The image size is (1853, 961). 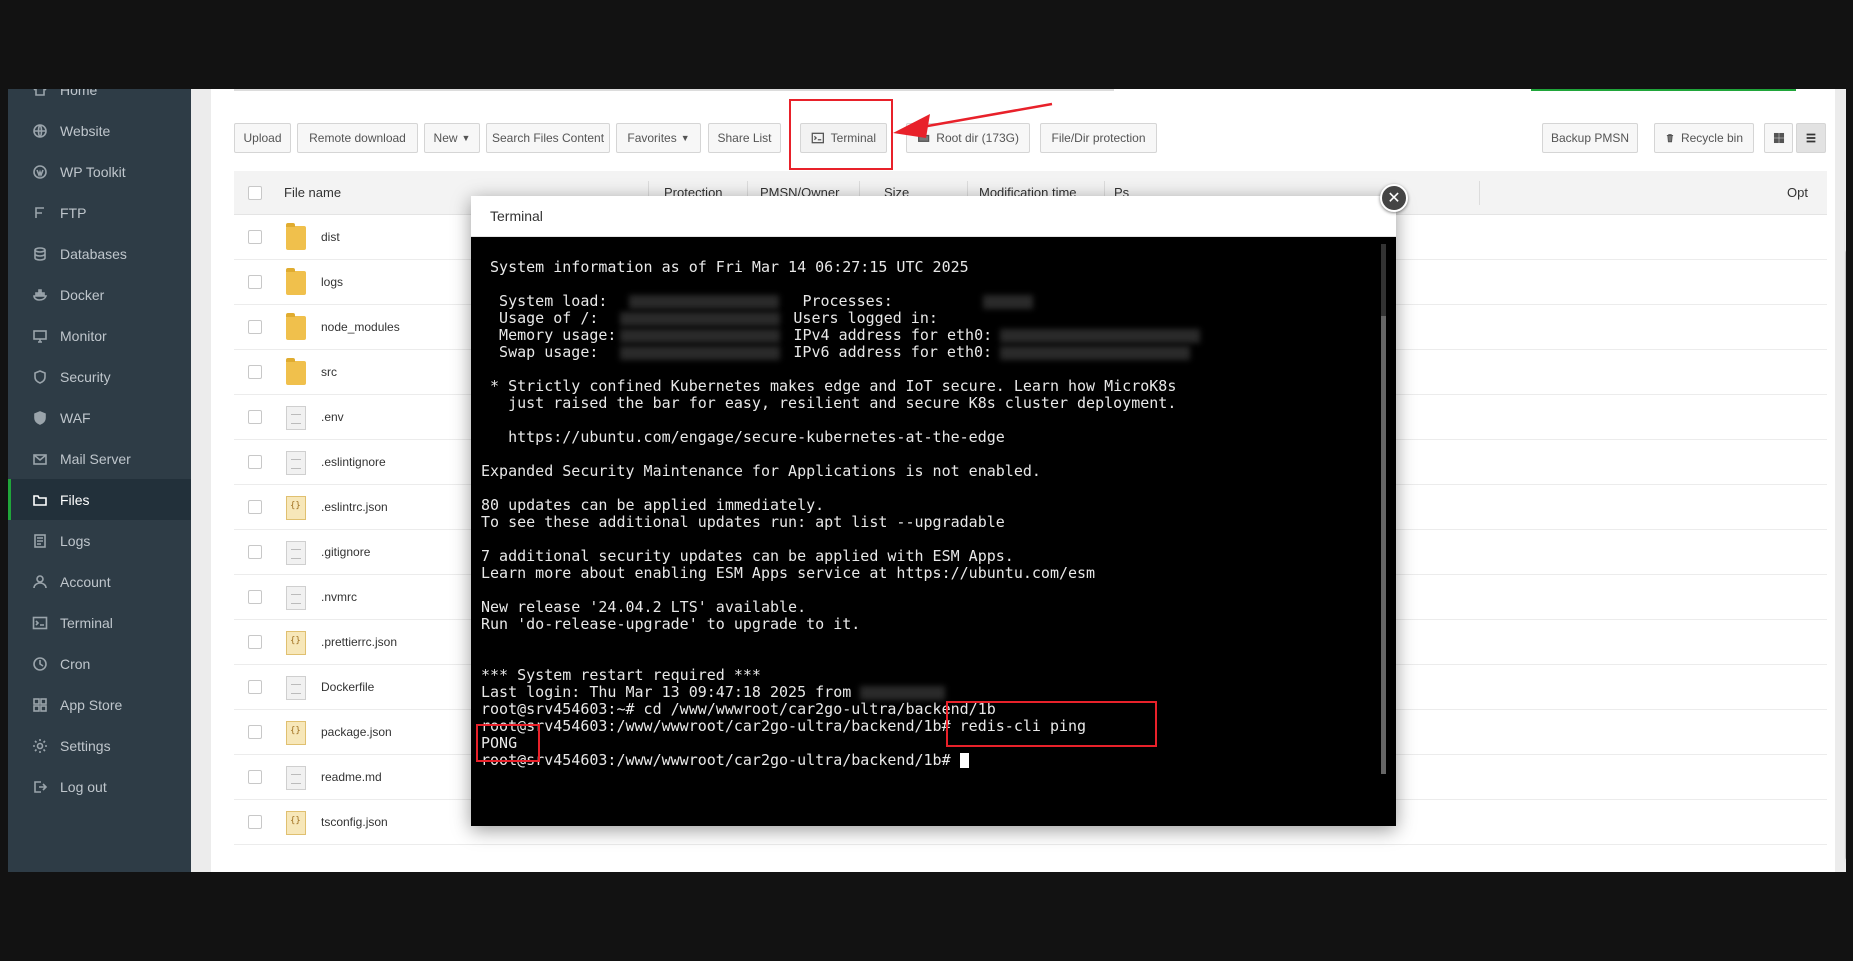 I want to click on file-name: src, so click(x=329, y=372).